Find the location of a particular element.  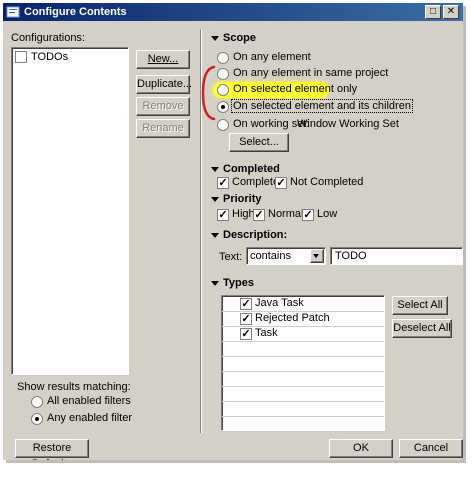

cancel-label: Cancel is located at coordinates (431, 448).